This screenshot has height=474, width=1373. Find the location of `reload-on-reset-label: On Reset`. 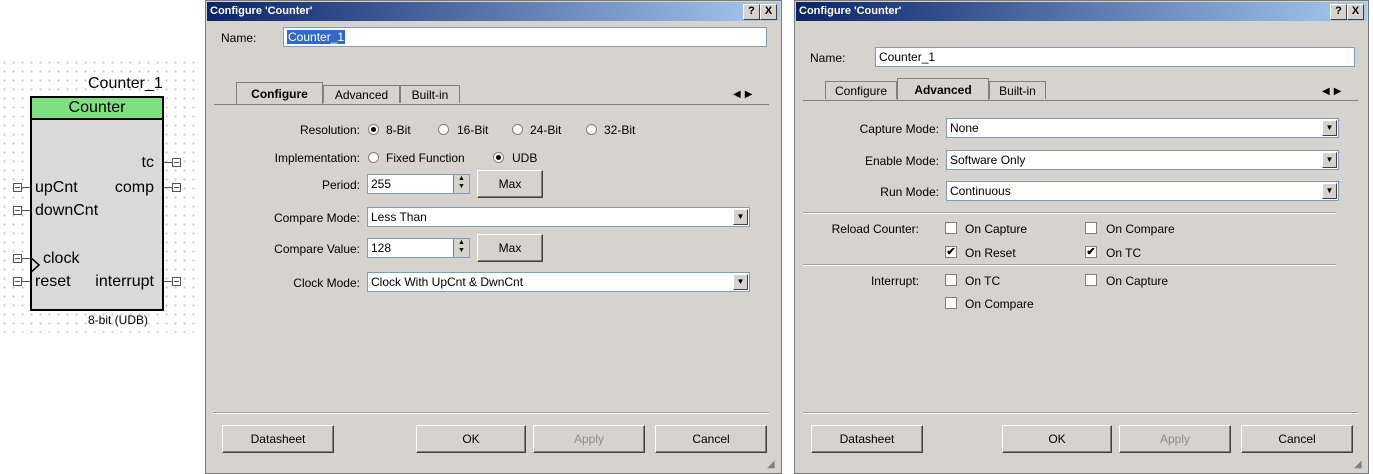

reload-on-reset-label: On Reset is located at coordinates (990, 253).